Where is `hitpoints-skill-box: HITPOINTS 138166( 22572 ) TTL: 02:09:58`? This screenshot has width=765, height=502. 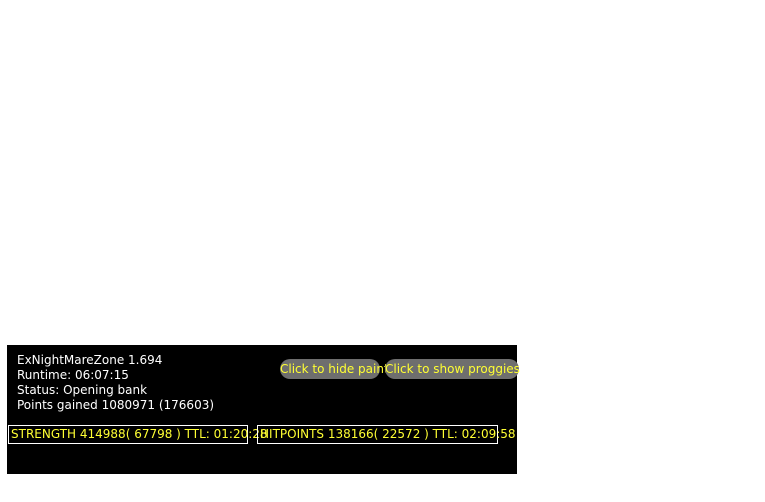 hitpoints-skill-box: HITPOINTS 138166( 22572 ) TTL: 02:09:58 is located at coordinates (386, 434).